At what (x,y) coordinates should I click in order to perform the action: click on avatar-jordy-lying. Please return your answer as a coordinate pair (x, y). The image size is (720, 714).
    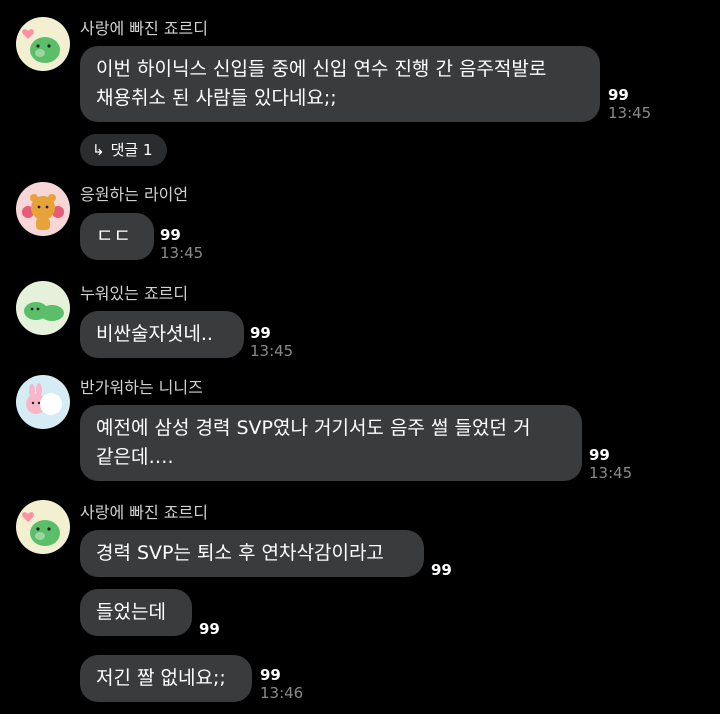
    Looking at the image, I should click on (43, 308).